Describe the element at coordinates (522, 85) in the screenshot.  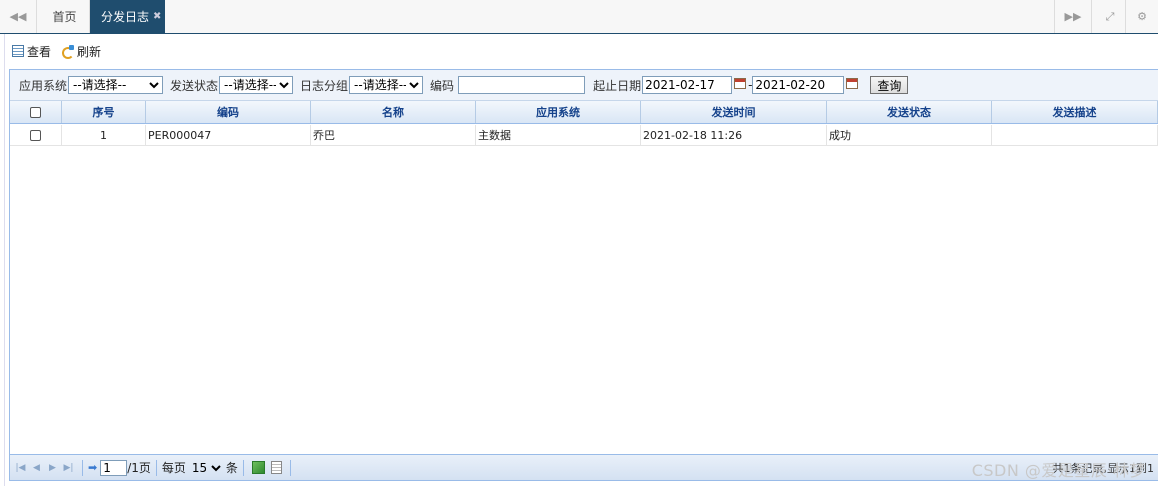
I see `code-input` at that location.